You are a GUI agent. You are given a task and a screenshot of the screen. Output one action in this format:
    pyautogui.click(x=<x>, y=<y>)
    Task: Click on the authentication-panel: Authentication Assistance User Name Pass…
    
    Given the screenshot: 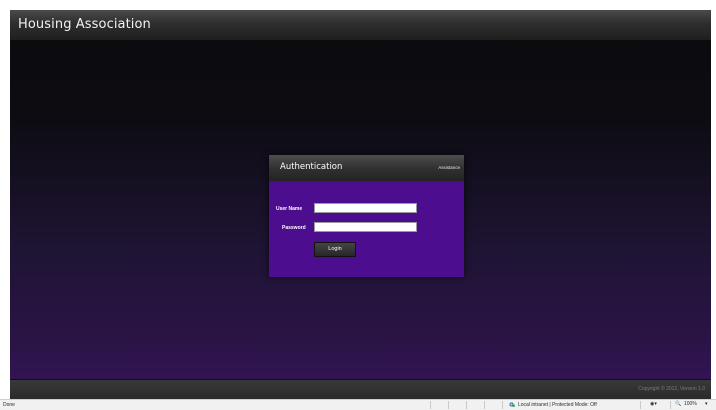 What is the action you would take?
    pyautogui.click(x=366, y=216)
    